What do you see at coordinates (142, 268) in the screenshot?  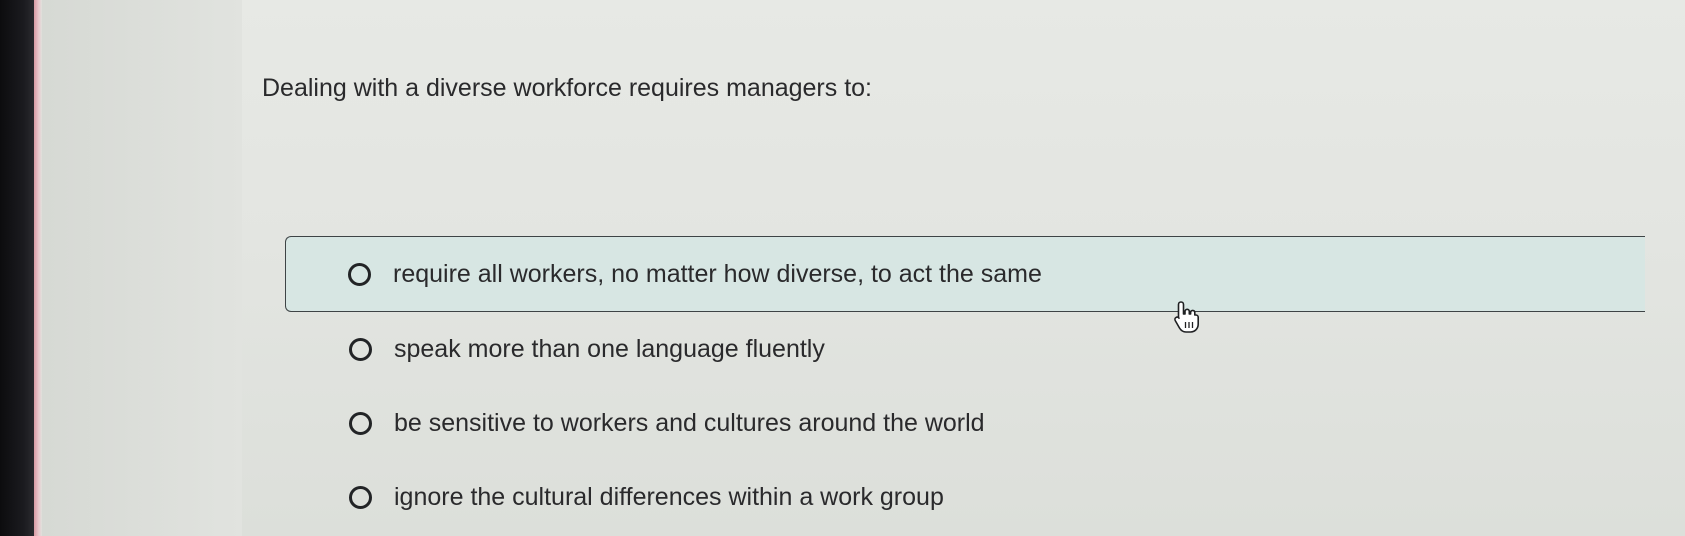 I see `left-margin` at bounding box center [142, 268].